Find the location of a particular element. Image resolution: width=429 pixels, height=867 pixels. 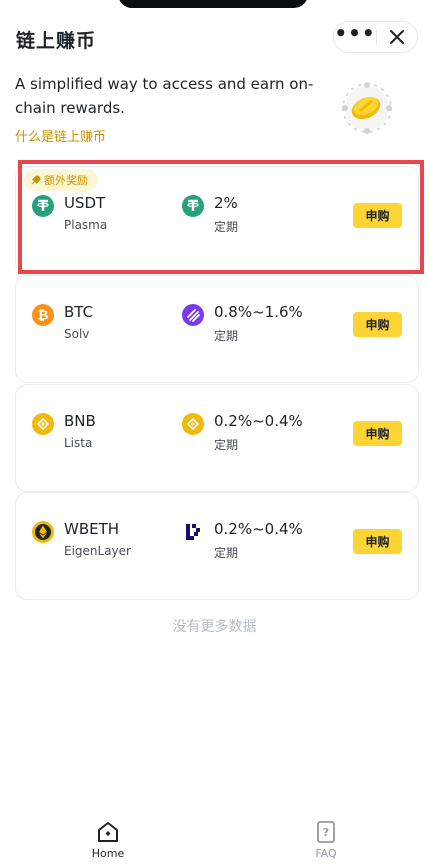

product-card-bnb: BNB Lista 0.2%~0.4% 定期 申购 is located at coordinates (217, 438).